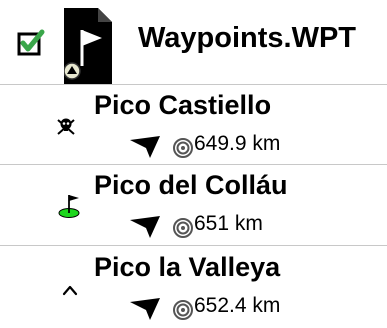 The width and height of the screenshot is (387, 328). I want to click on file-title: Waypoints.WPT, so click(247, 38).